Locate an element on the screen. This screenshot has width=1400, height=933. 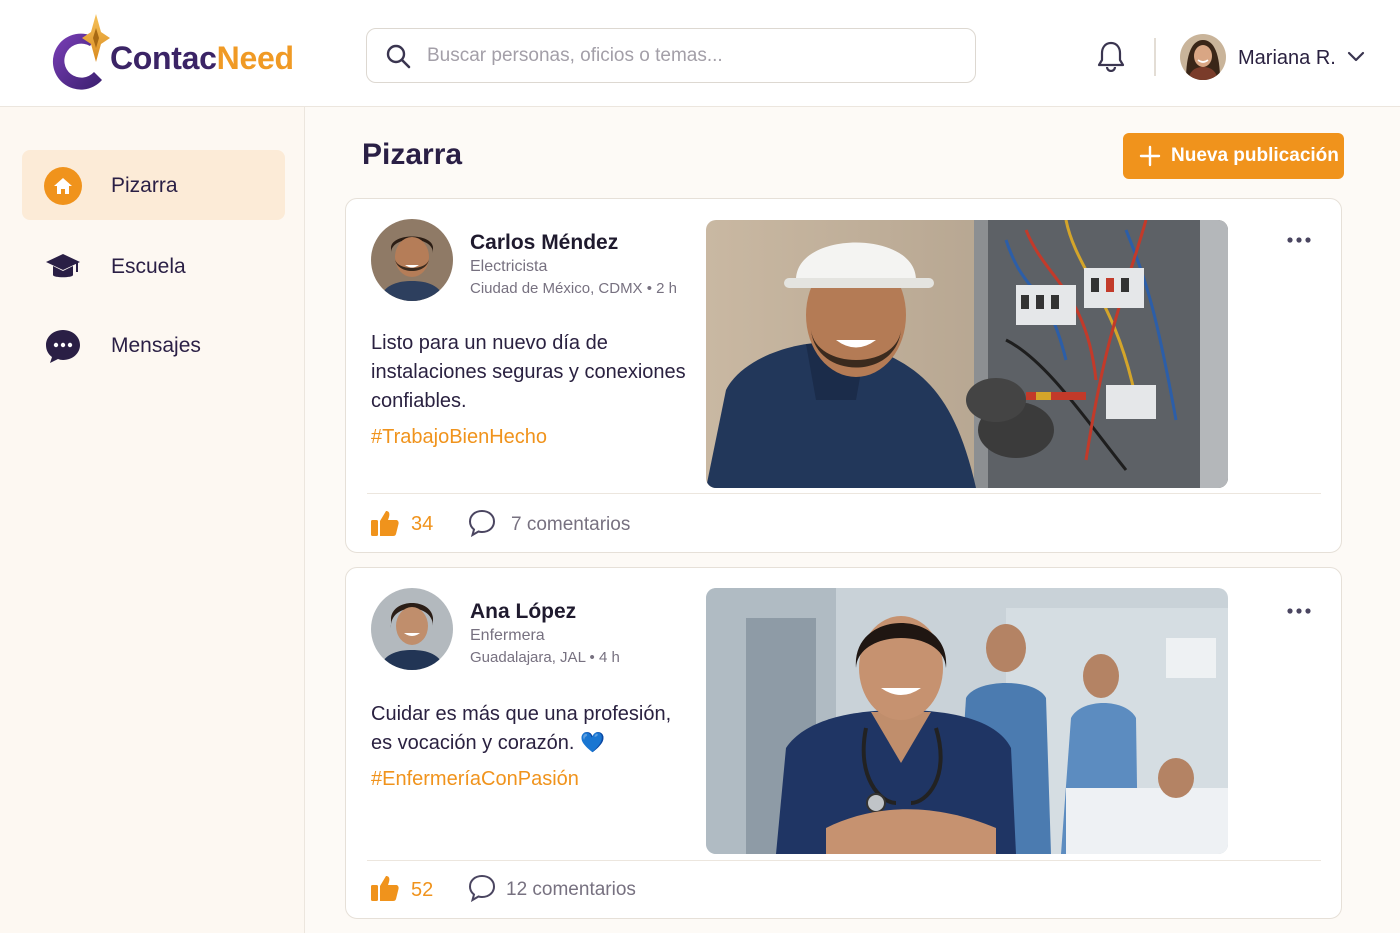
sidebar-item-mensajes: Mensajes is located at coordinates (153, 345).